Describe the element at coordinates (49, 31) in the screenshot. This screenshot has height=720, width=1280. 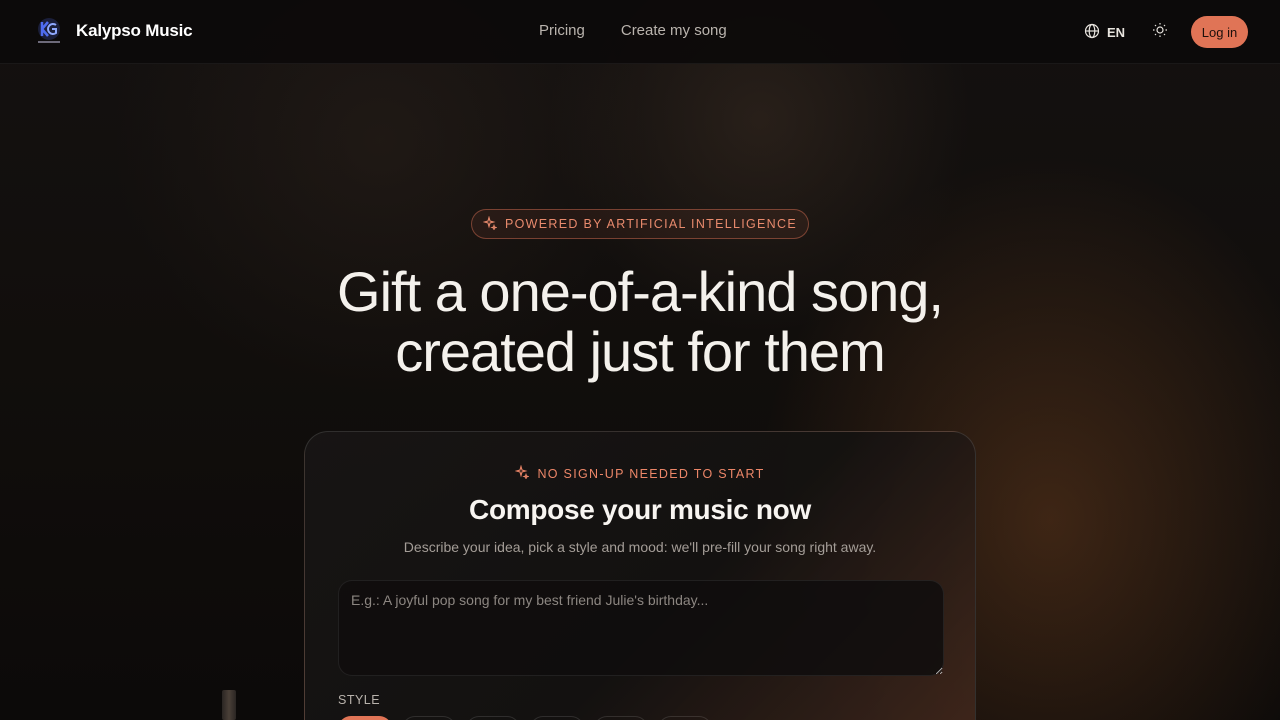
I see `kalypso-logo-icon` at that location.